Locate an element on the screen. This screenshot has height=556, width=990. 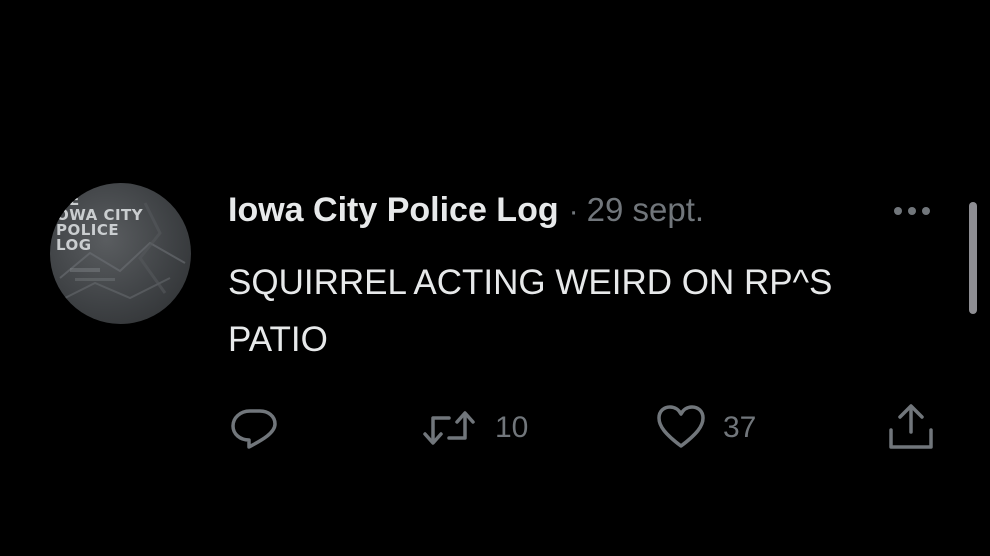
more-options-button is located at coordinates (912, 211).